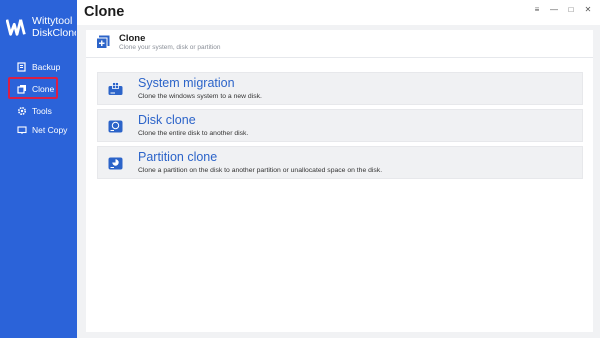 The image size is (600, 338). I want to click on sidebar-item-label: Clone, so click(43, 88).